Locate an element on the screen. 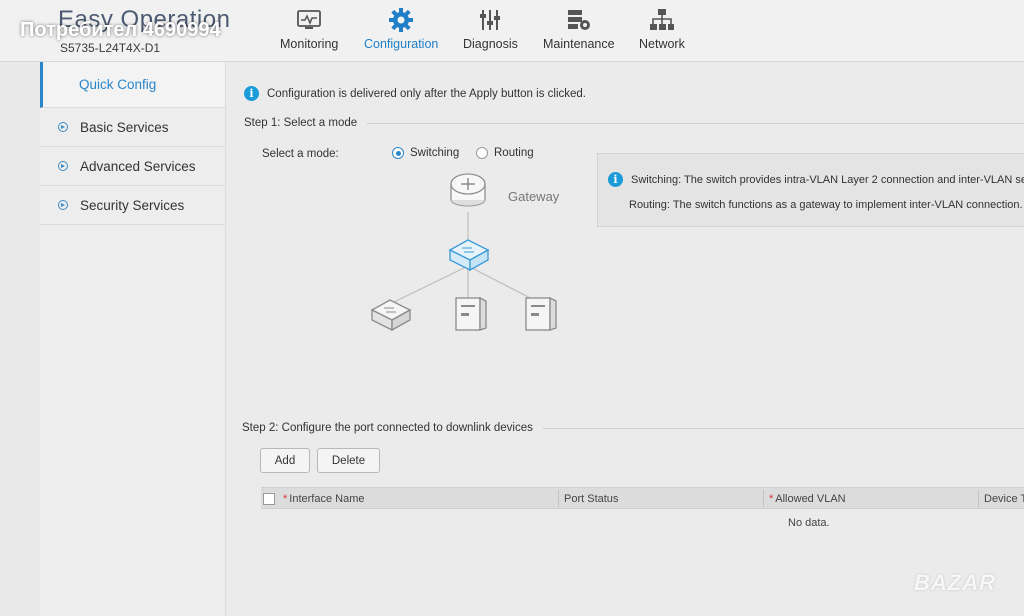 Image resolution: width=1024 pixels, height=616 pixels. sidebar-item-advanced-services: Advanced Services is located at coordinates (132, 166).